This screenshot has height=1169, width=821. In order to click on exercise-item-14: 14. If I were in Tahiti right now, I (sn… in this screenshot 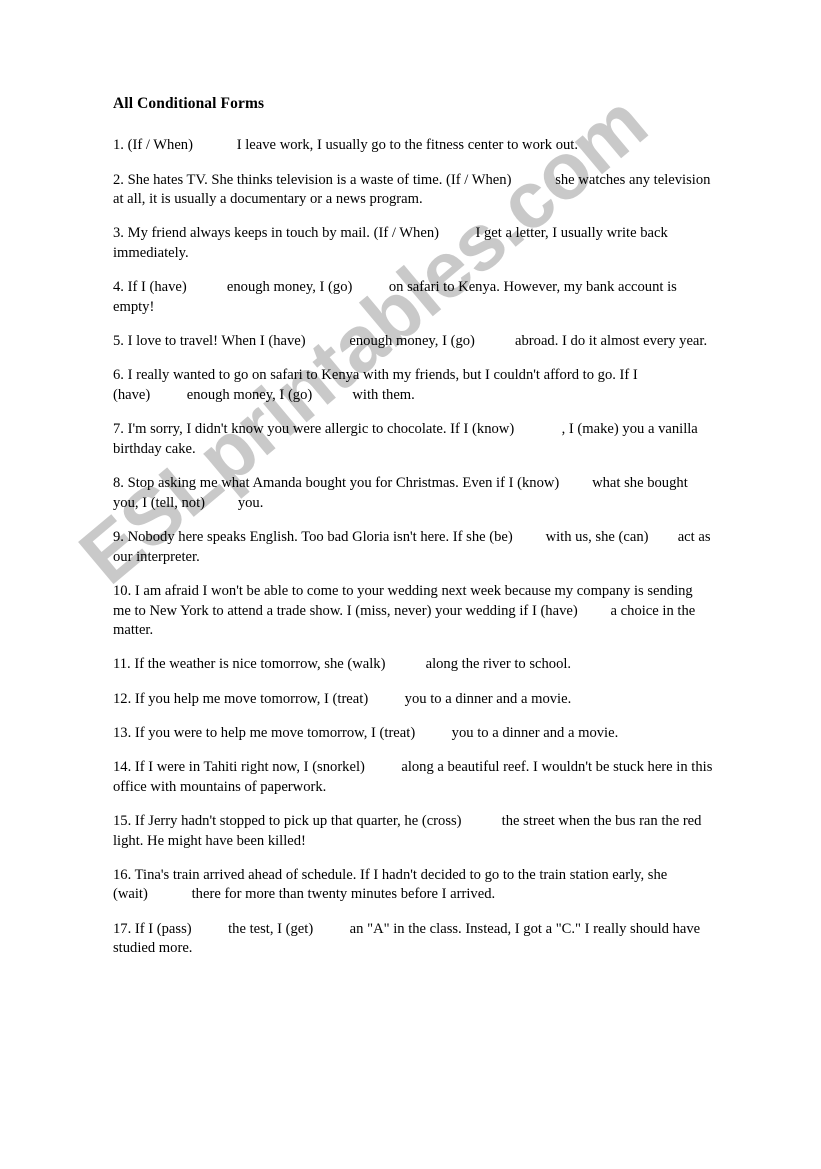, I will do `click(413, 777)`.